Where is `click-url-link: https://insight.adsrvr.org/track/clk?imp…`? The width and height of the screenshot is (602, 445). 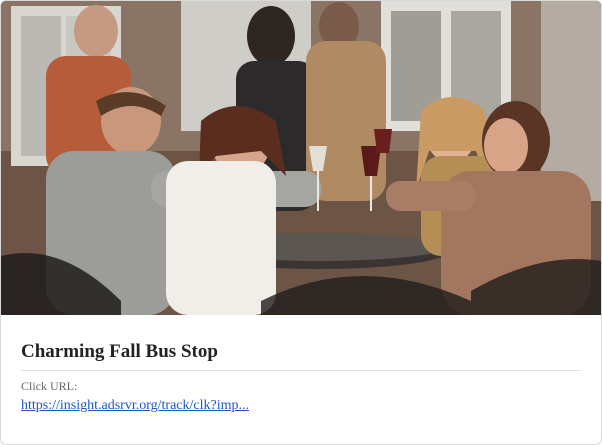
click-url-link: https://insight.adsrvr.org/track/clk?imp… is located at coordinates (135, 406).